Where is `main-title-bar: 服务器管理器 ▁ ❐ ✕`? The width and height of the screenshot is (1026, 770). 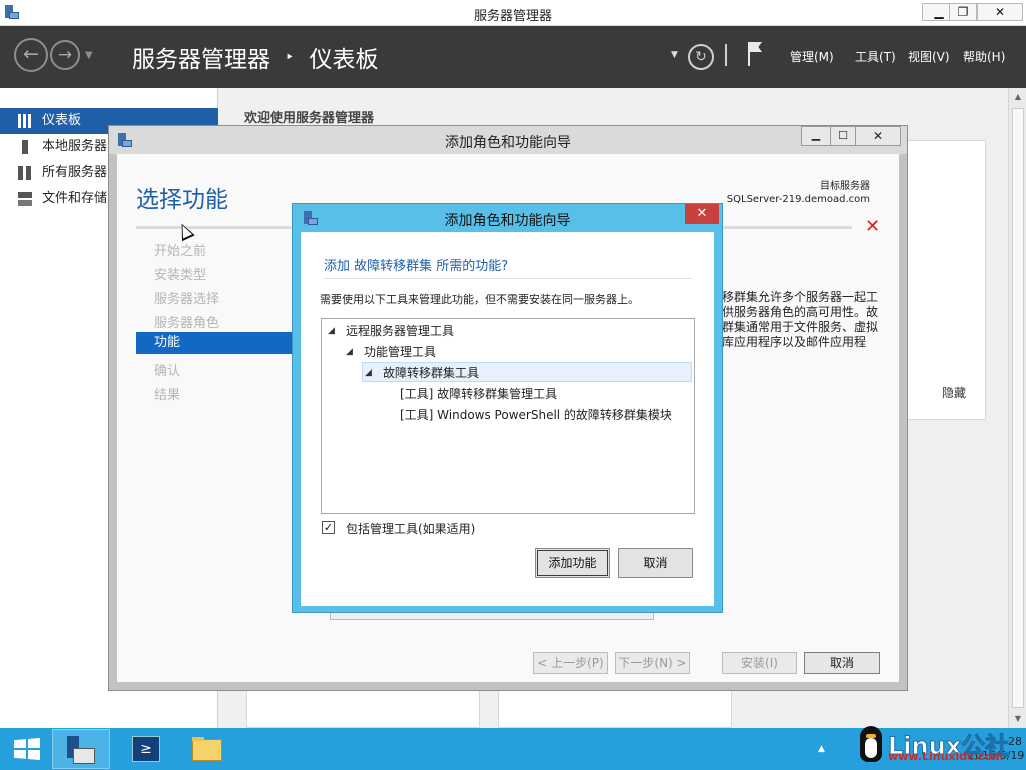
main-title-bar: 服务器管理器 ▁ ❐ ✕ is located at coordinates (513, 13).